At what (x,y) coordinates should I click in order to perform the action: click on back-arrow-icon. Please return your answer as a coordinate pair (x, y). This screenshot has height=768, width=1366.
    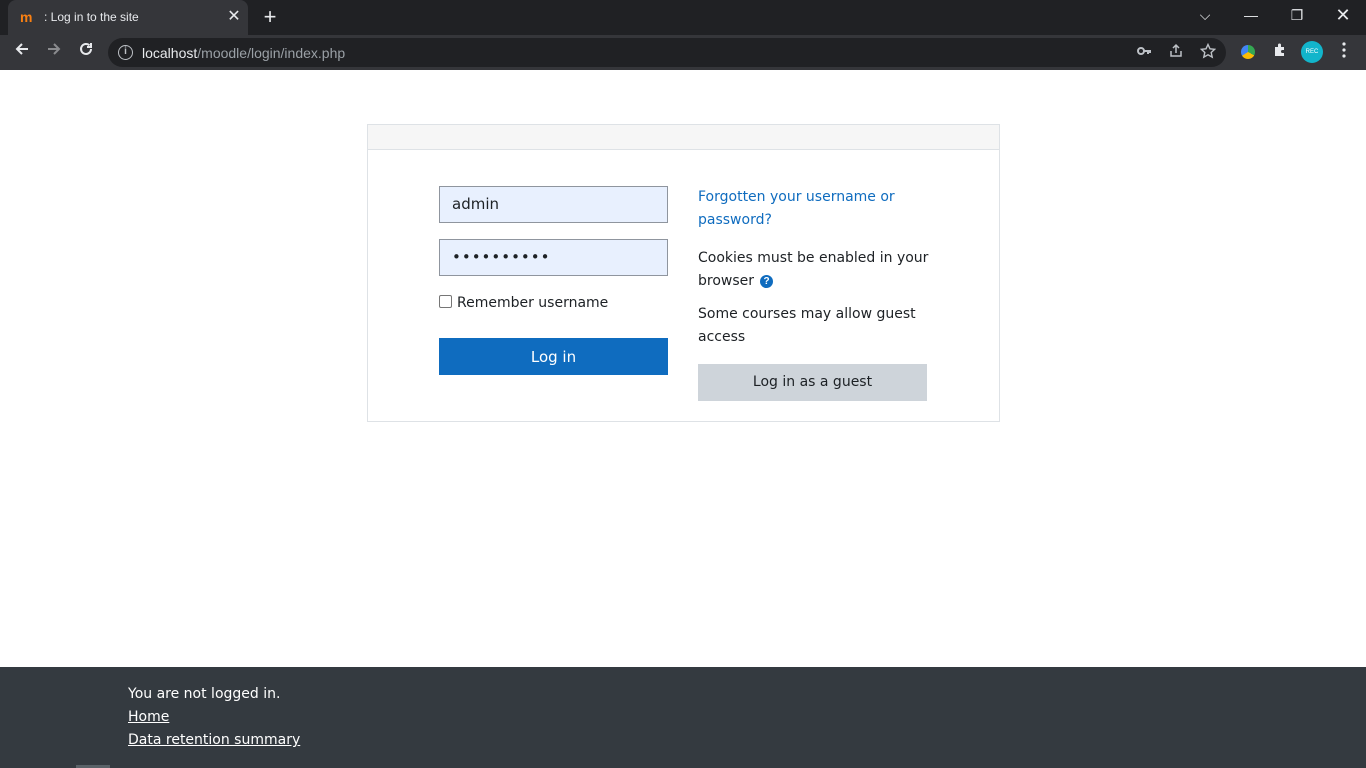
    Looking at the image, I should click on (22, 52).